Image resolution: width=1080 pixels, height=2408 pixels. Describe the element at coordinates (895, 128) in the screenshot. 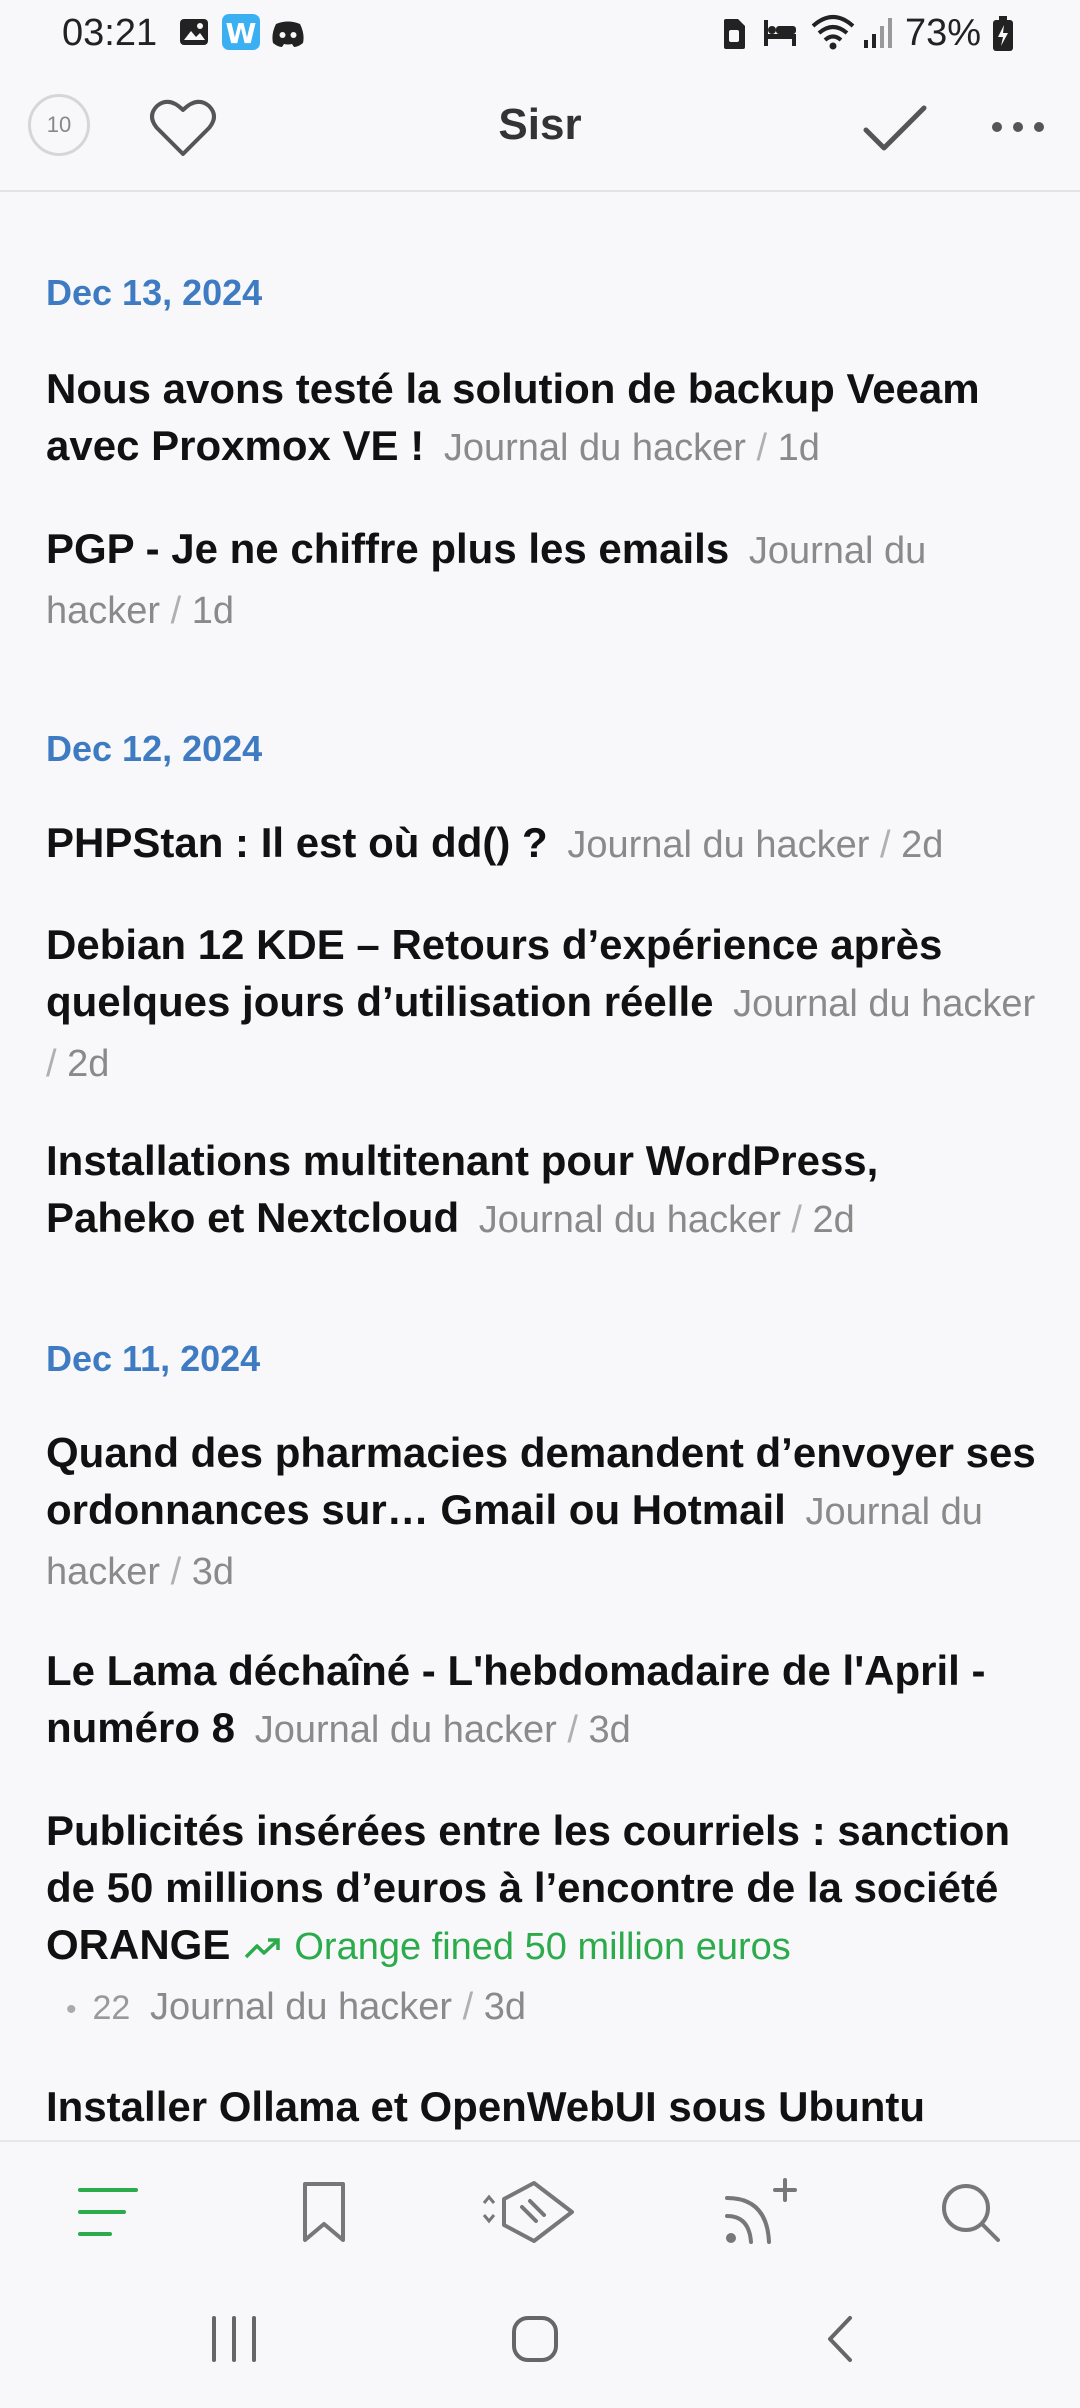

I see `check-icon` at that location.